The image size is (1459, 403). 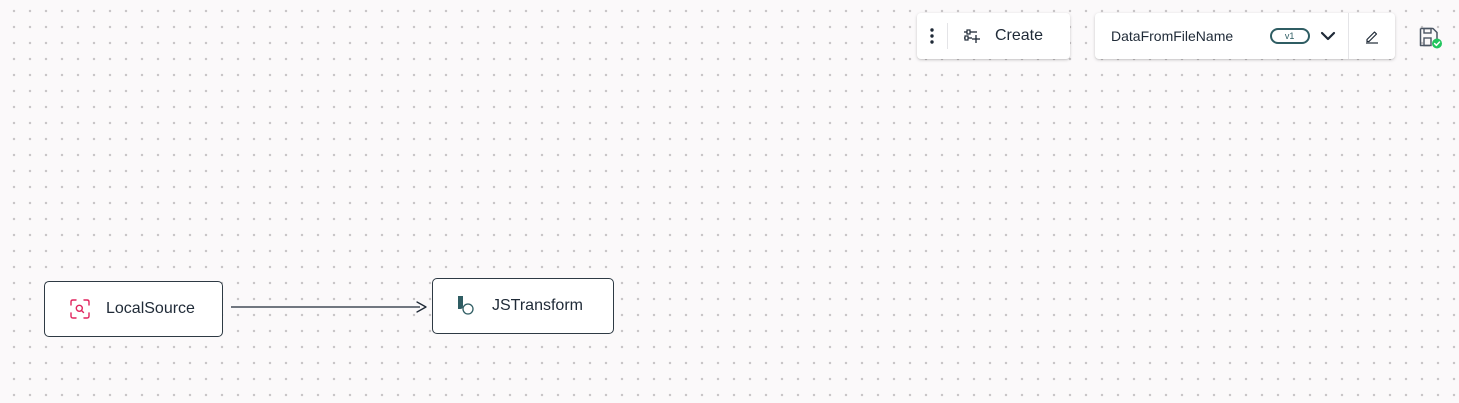 I want to click on node-jstransform: JSTransform, so click(x=523, y=306).